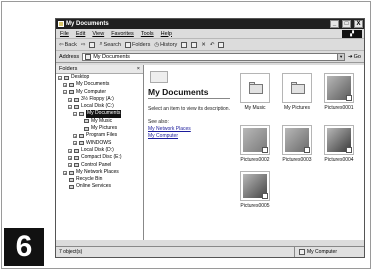  What do you see at coordinates (339, 160) in the screenshot?
I see `file-label: Pictures0004` at bounding box center [339, 160].